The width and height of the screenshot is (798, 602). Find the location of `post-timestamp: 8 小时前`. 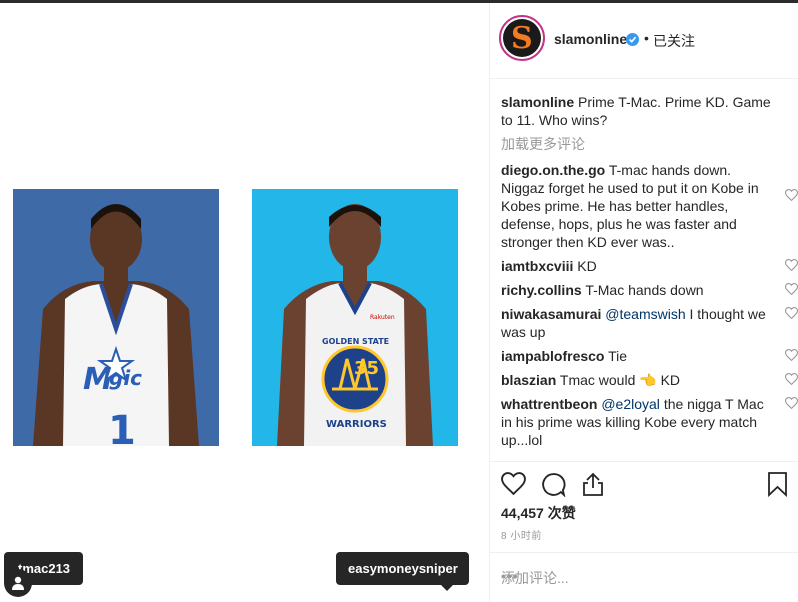

post-timestamp: 8 小时前 is located at coordinates (521, 536).